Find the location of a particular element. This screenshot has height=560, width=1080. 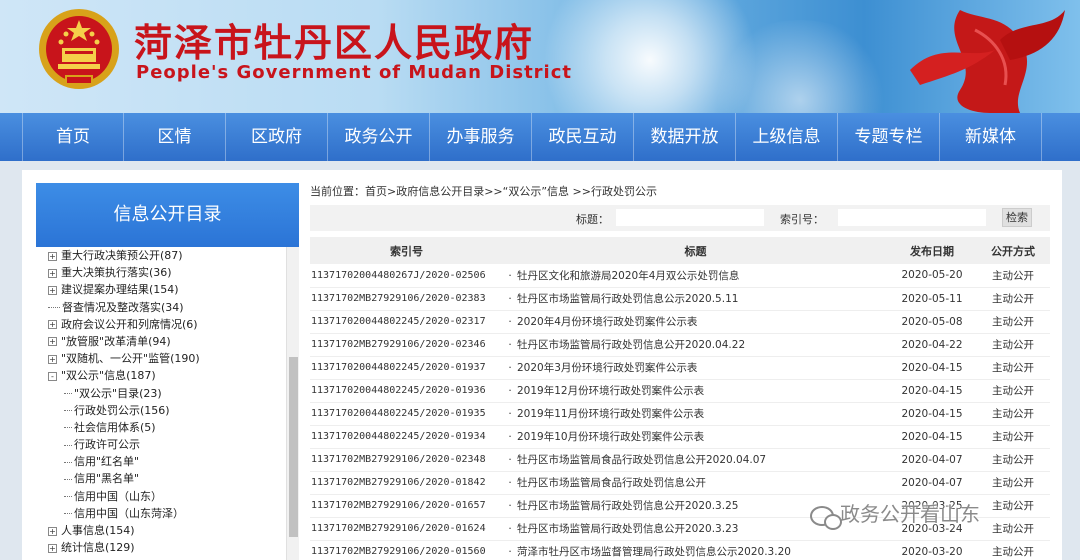

nav-district-government: 区政府 is located at coordinates (277, 137).